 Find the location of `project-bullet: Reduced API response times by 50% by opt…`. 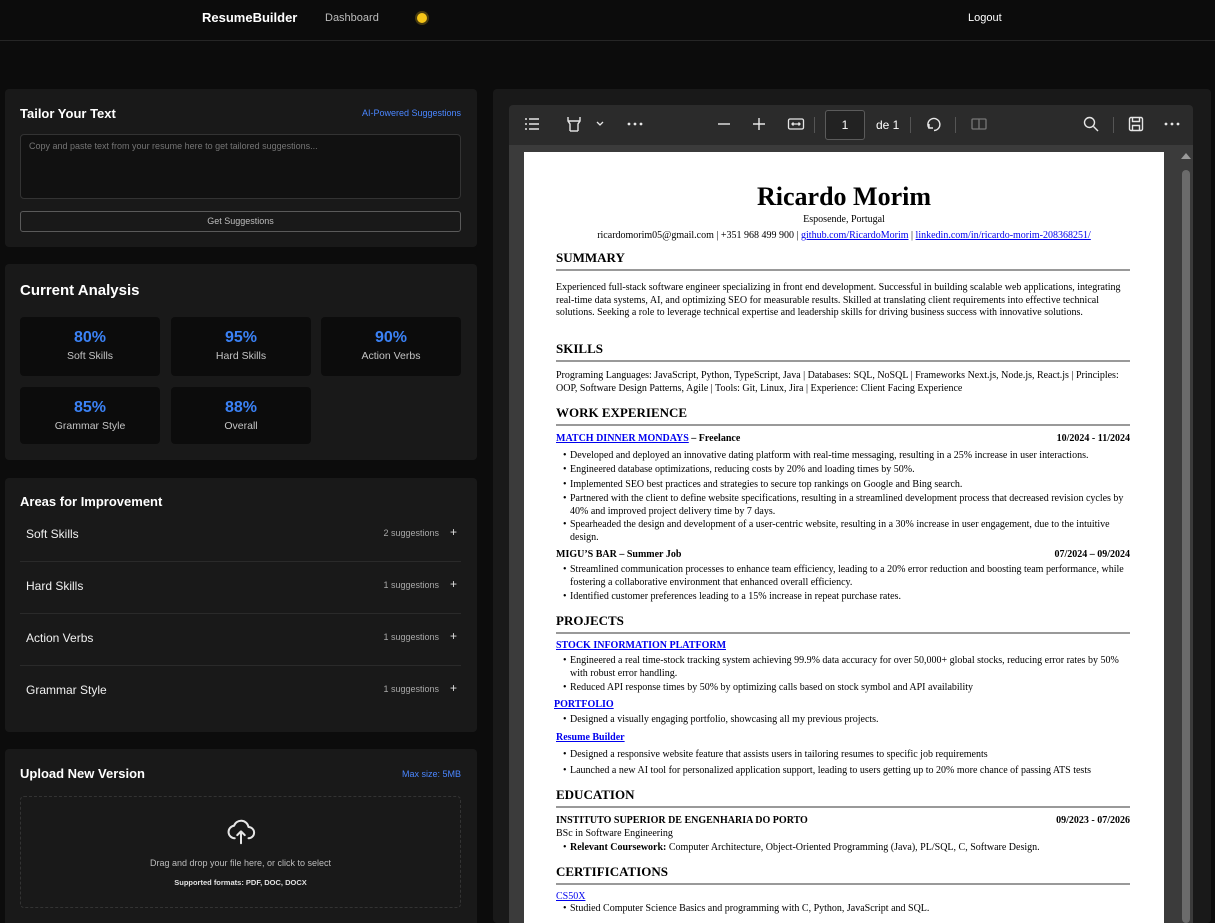

project-bullet: Reduced API response times by 50% by opt… is located at coordinates (849, 688).